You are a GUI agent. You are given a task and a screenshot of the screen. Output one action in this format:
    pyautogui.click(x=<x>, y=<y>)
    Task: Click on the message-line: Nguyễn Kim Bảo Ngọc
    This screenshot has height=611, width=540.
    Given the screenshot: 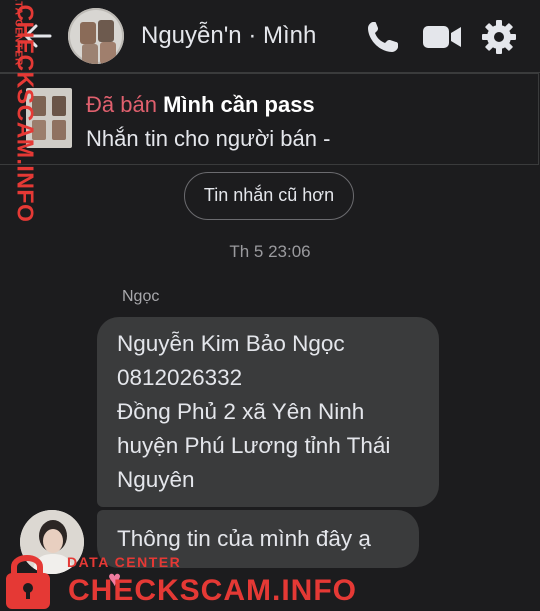 What is the action you would take?
    pyautogui.click(x=231, y=343)
    